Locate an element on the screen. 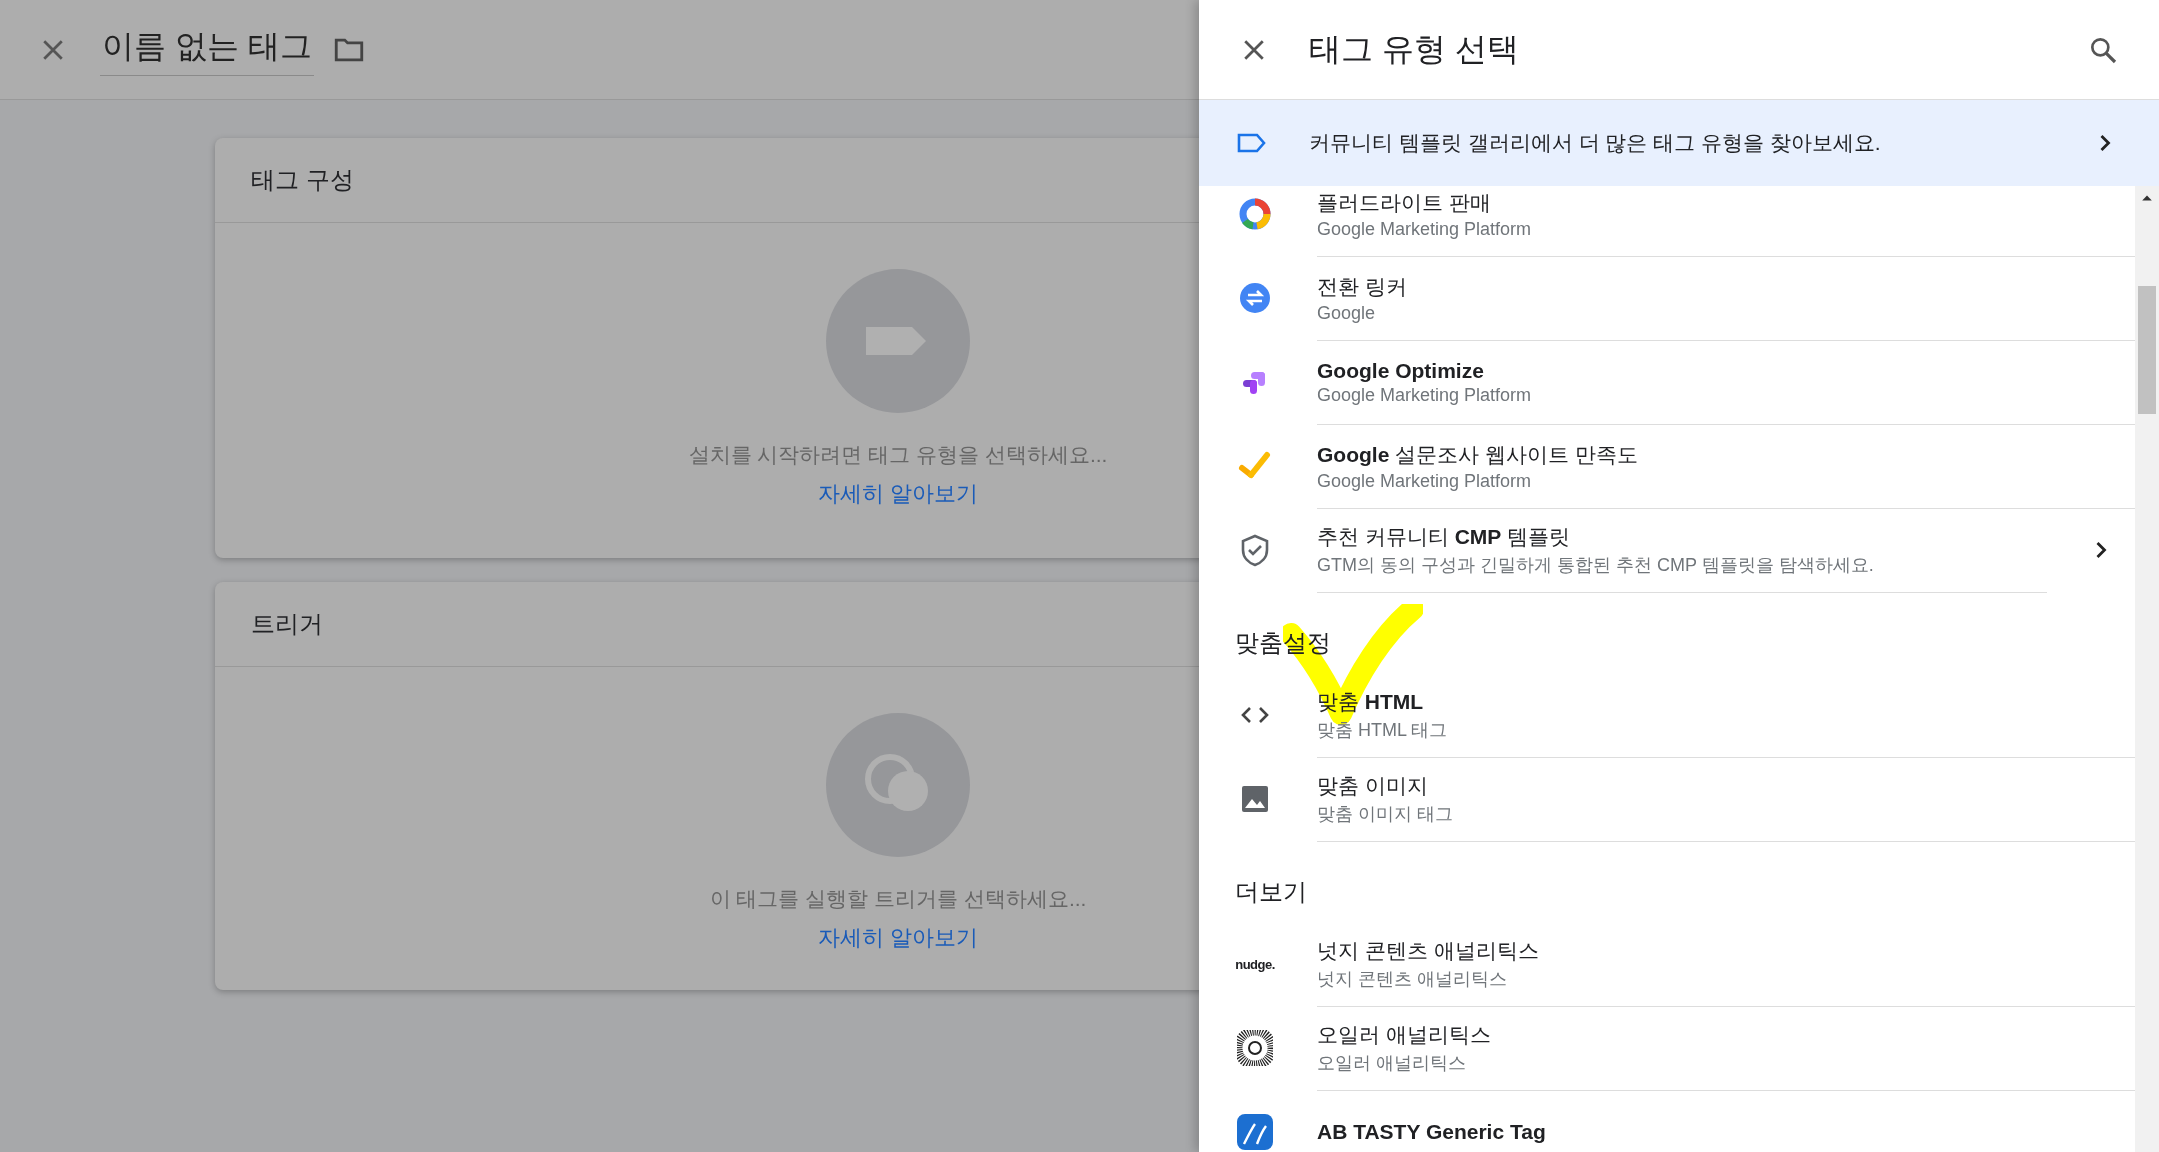  tag-type-item: 추천 커뮤니티 CMP 템플릿 GTM의 동의 구성과 긴밀하게 통합된 추천 CMP 템플릿을 탐색하세요. is located at coordinates (1667, 550).